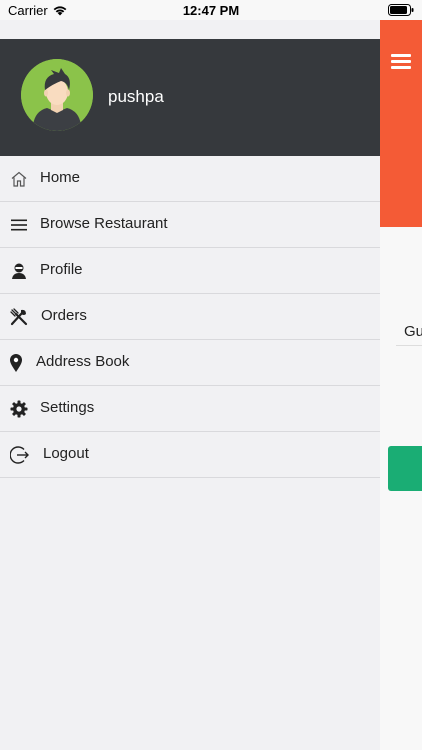 The width and height of the screenshot is (422, 750). What do you see at coordinates (190, 409) in the screenshot?
I see `menu-item-settings: Settings` at bounding box center [190, 409].